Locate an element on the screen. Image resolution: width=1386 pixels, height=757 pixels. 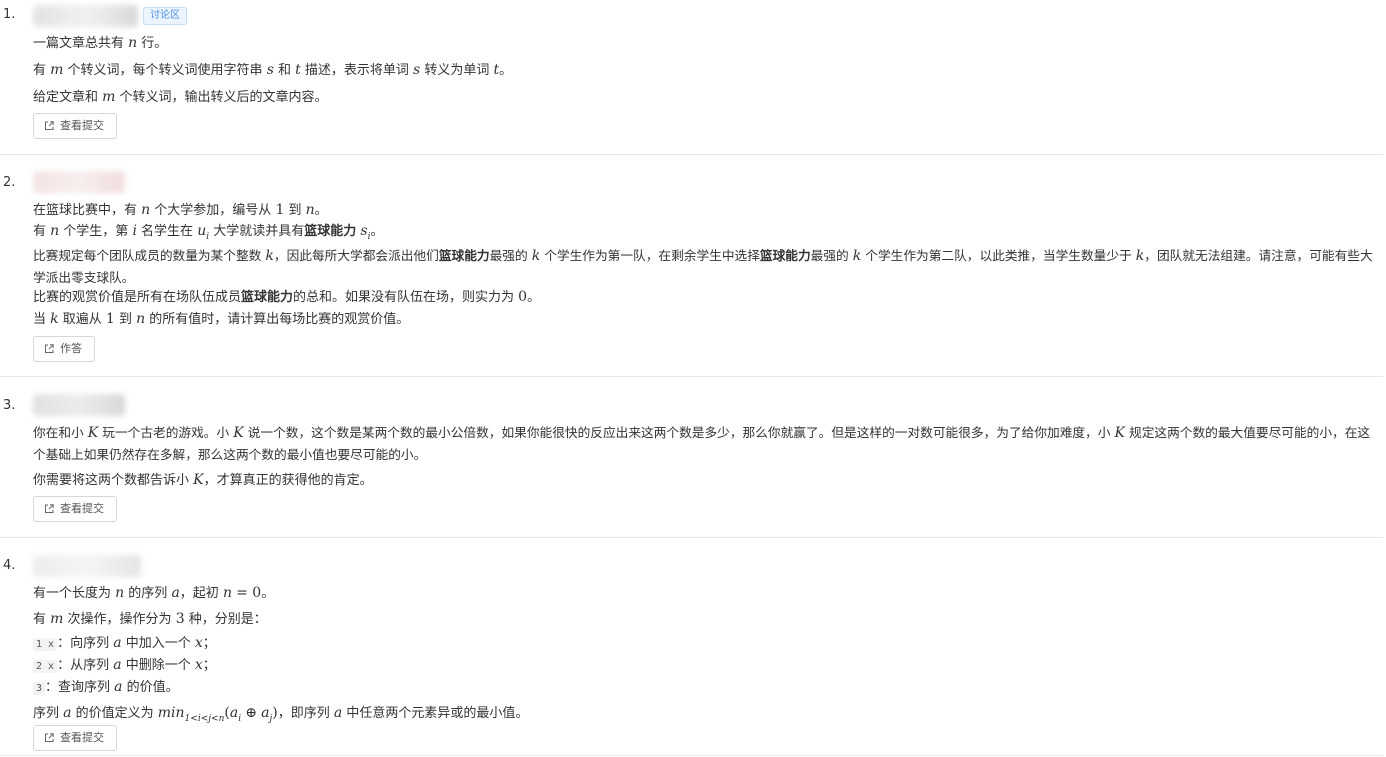
problem-statement-line: 2 x ：从序列 a 中删除一个 x； is located at coordinates (705, 666).